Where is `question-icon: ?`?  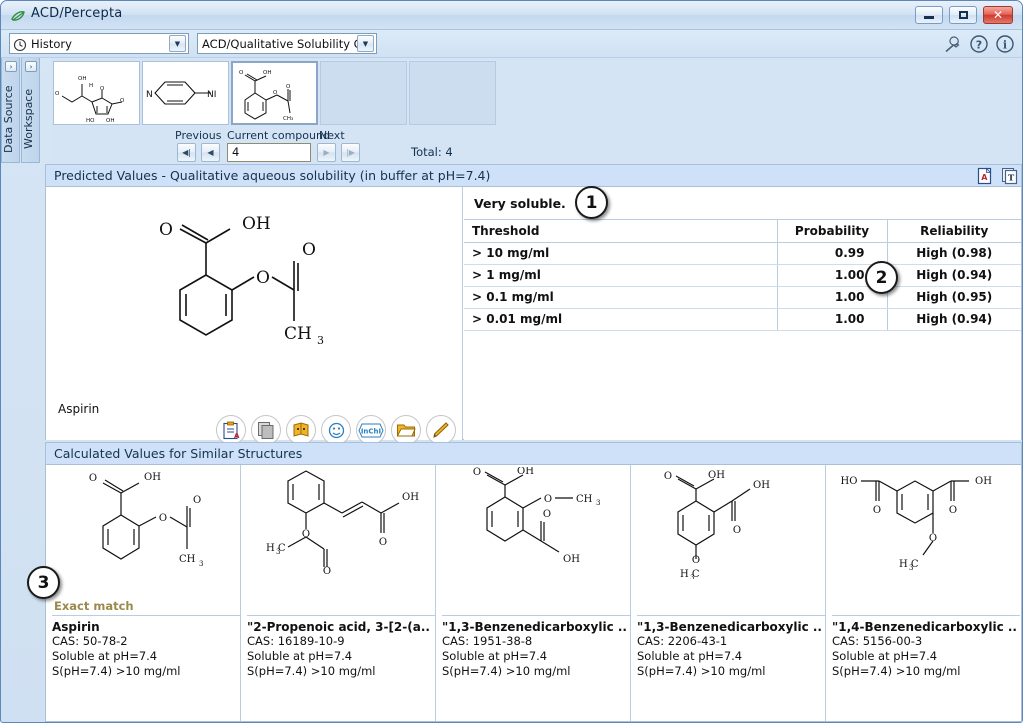
question-icon: ? is located at coordinates (979, 44).